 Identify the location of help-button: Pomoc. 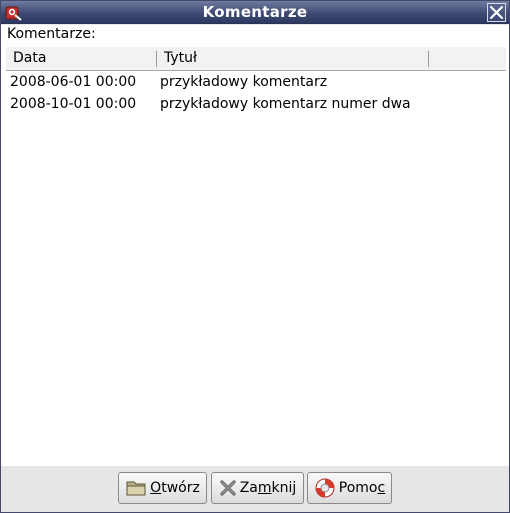
(349, 488).